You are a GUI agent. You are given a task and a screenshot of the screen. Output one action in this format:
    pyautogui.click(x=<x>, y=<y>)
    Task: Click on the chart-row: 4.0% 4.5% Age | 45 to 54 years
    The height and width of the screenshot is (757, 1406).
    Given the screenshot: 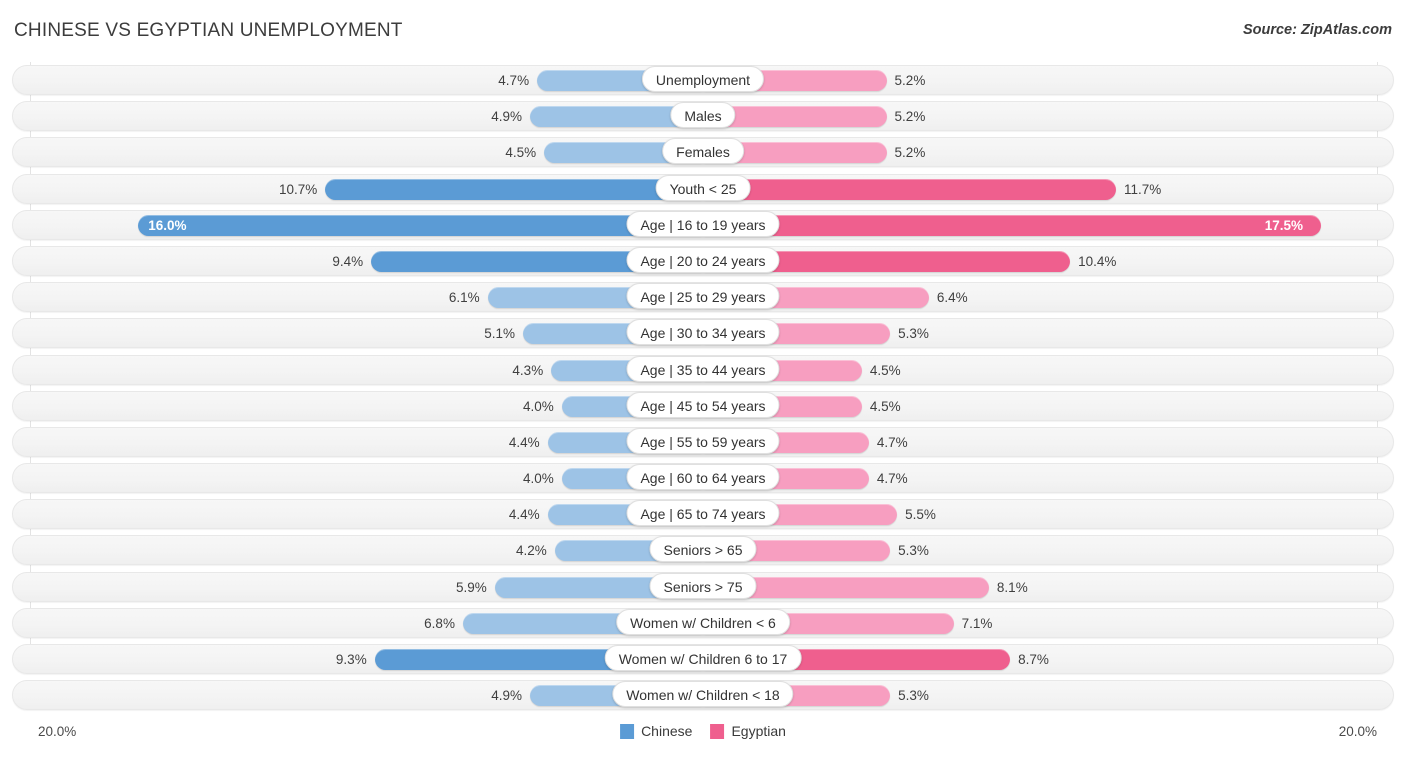 What is the action you would take?
    pyautogui.click(x=703, y=406)
    